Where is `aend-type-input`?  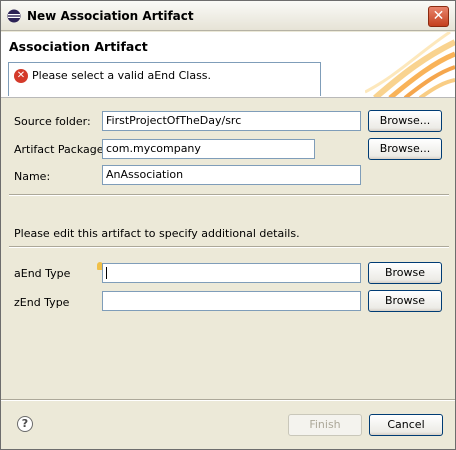 aend-type-input is located at coordinates (231, 273).